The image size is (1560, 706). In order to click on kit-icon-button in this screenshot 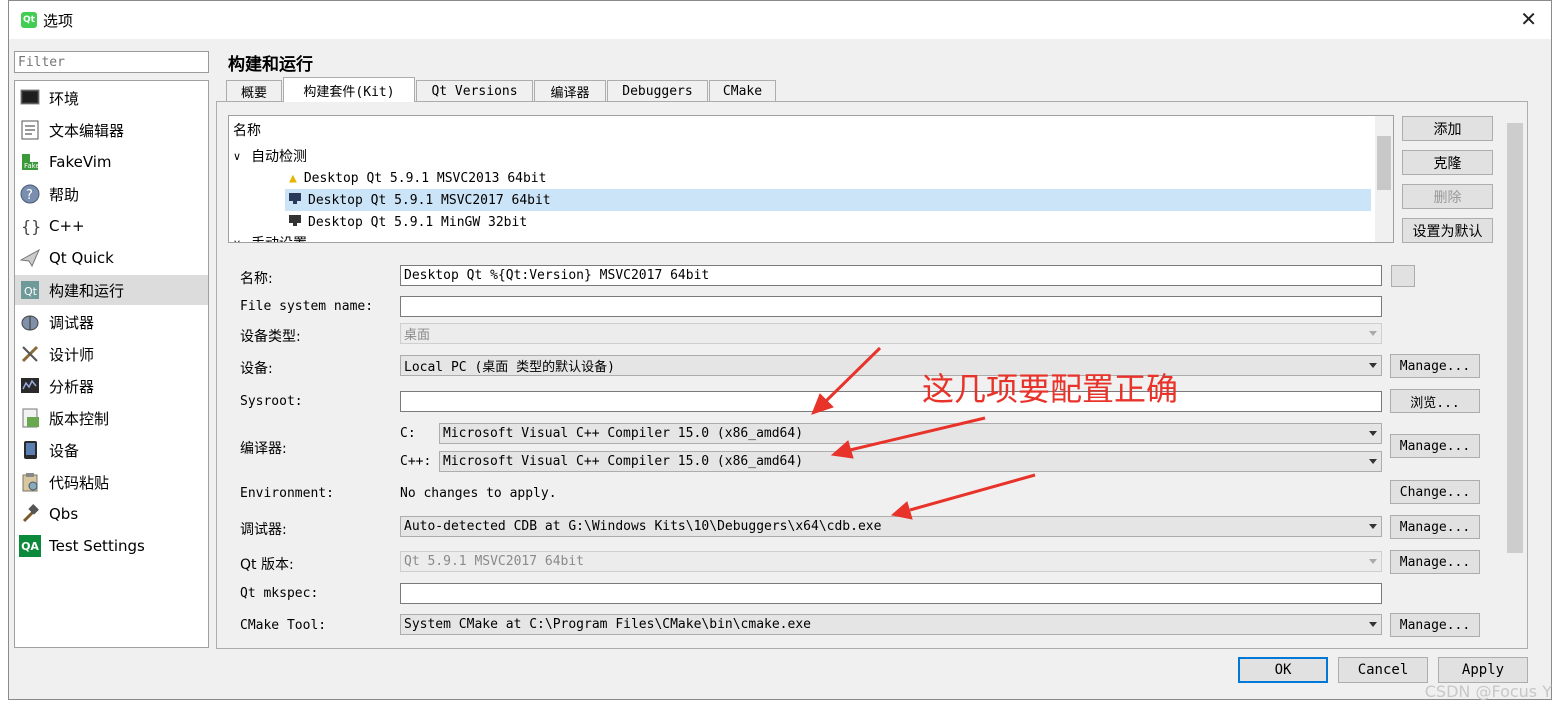, I will do `click(1403, 276)`.